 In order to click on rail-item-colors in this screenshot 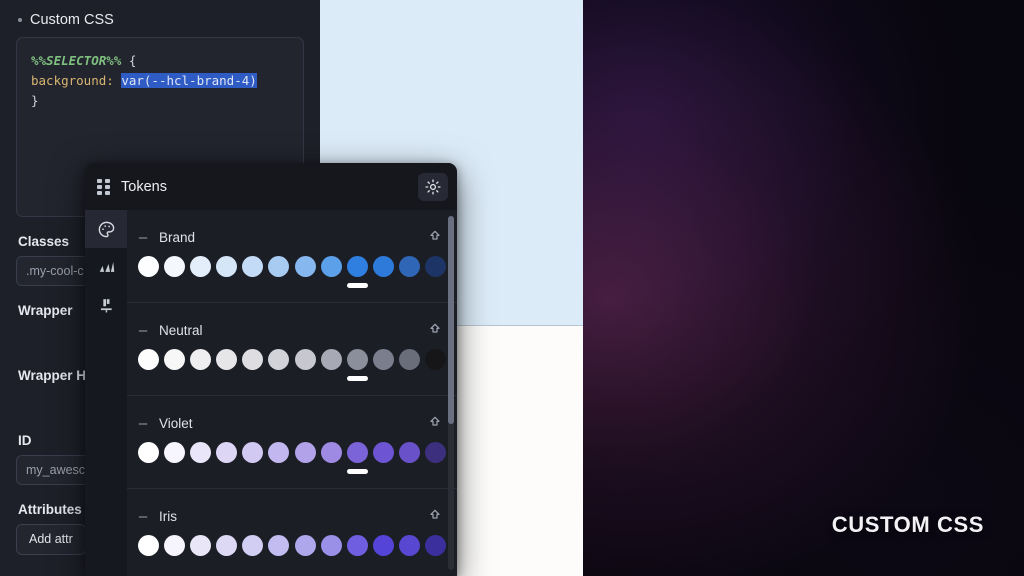, I will do `click(106, 229)`.